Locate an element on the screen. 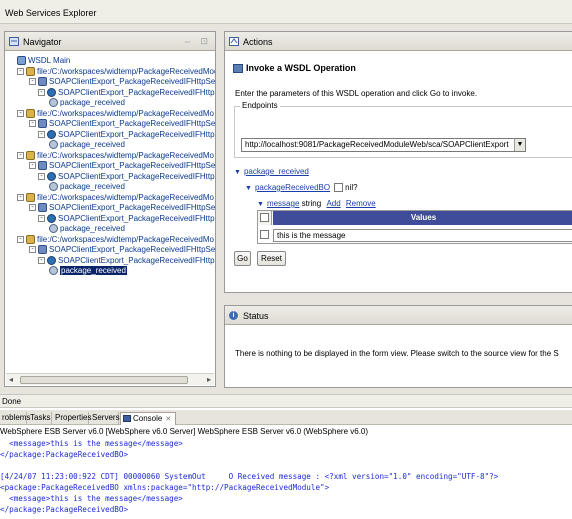 This screenshot has height=519, width=572. business-object-link: packageReceivedBO is located at coordinates (292, 187).